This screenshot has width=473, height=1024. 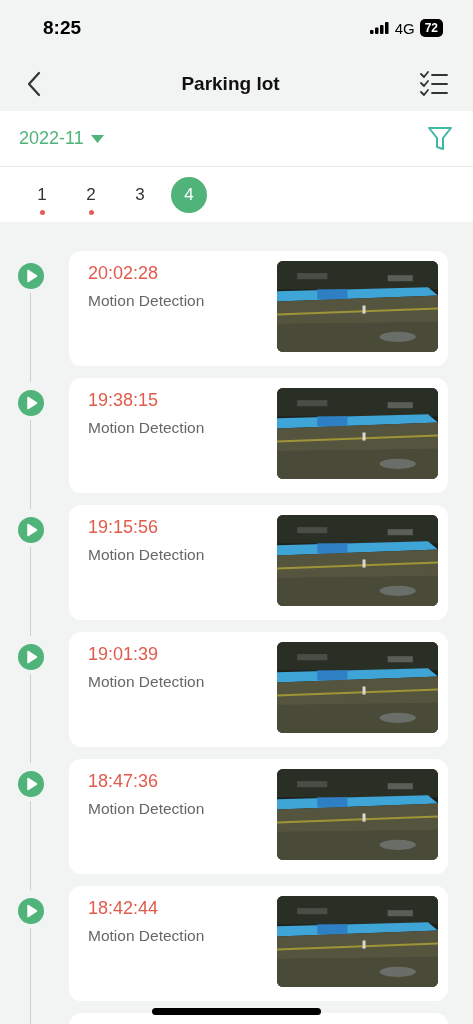 What do you see at coordinates (431, 28) in the screenshot?
I see `battery-indicator: 72` at bounding box center [431, 28].